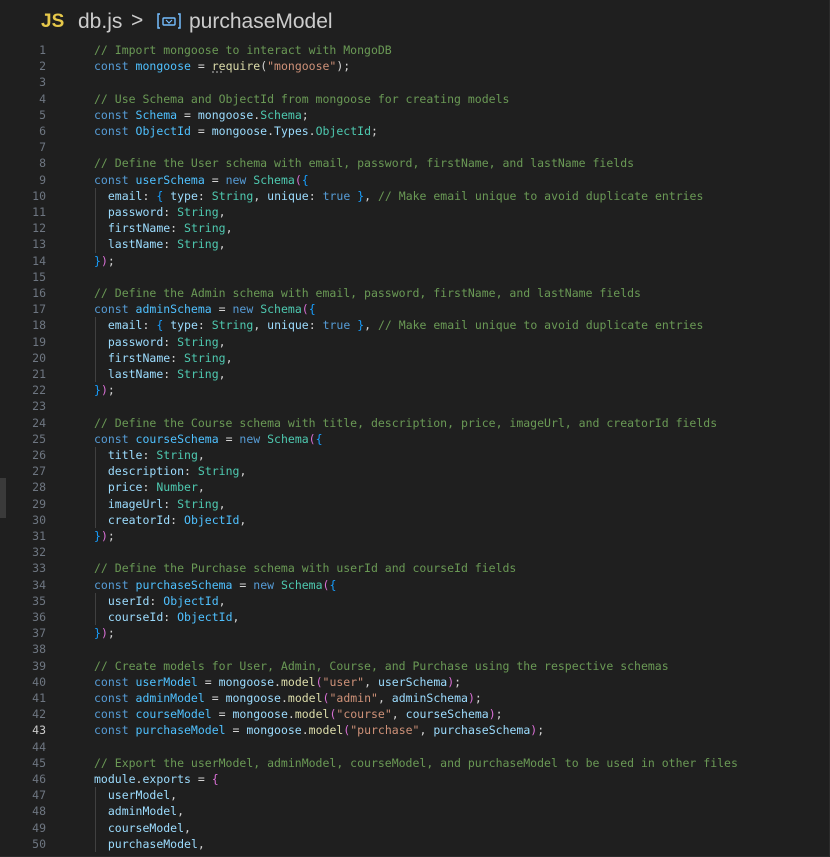 This screenshot has width=830, height=857. What do you see at coordinates (415, 390) in the screenshot?
I see `code-line: 22});` at bounding box center [415, 390].